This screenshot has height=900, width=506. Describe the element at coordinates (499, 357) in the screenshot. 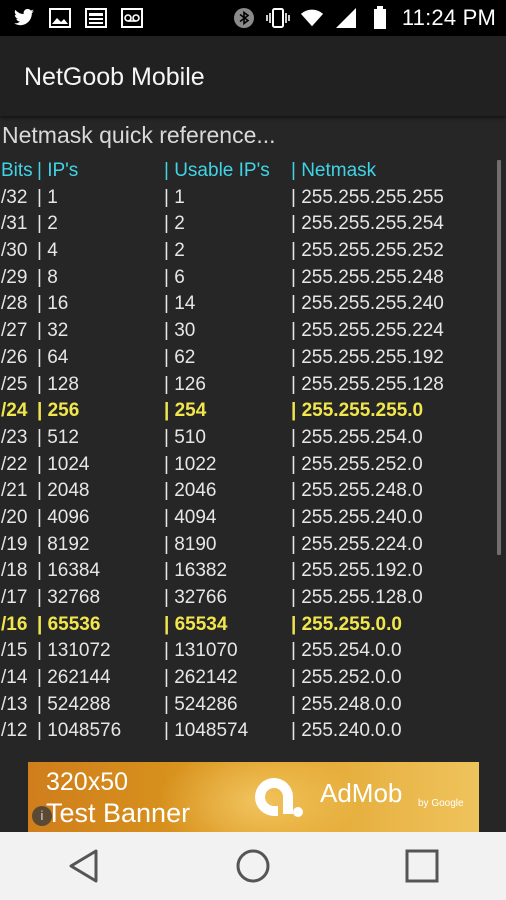

I see `scrollbar` at that location.